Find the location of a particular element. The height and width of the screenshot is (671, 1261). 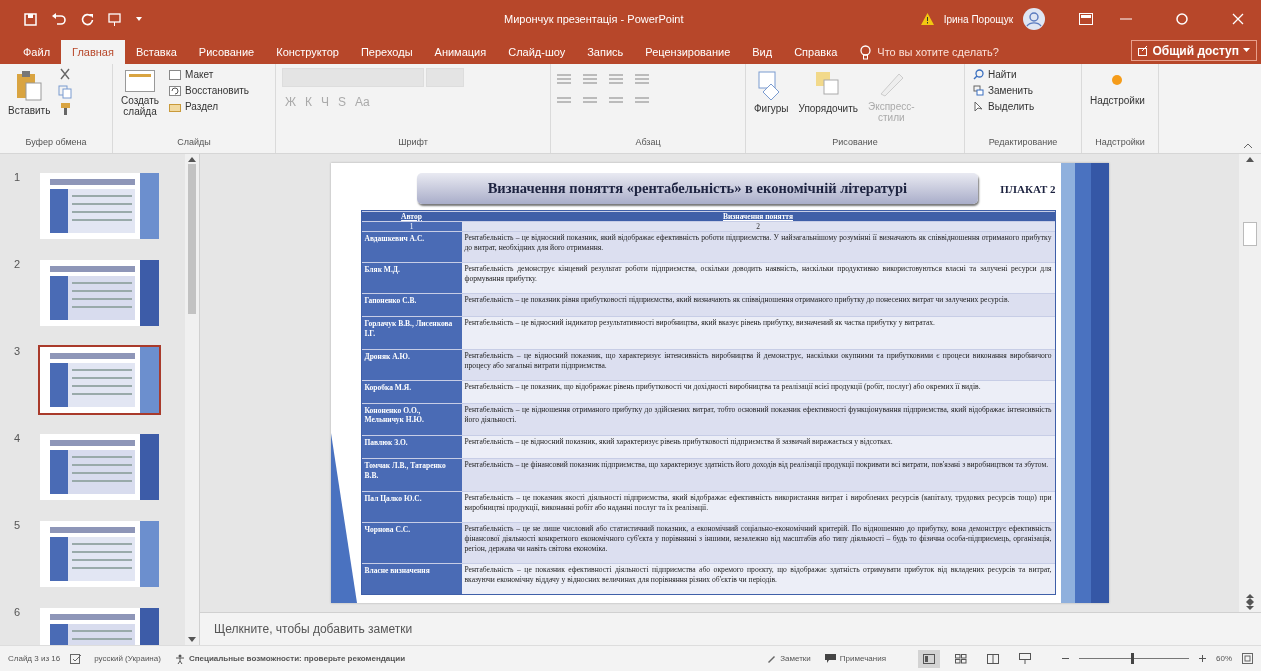

previous-slide-icon is located at coordinates (1250, 598).